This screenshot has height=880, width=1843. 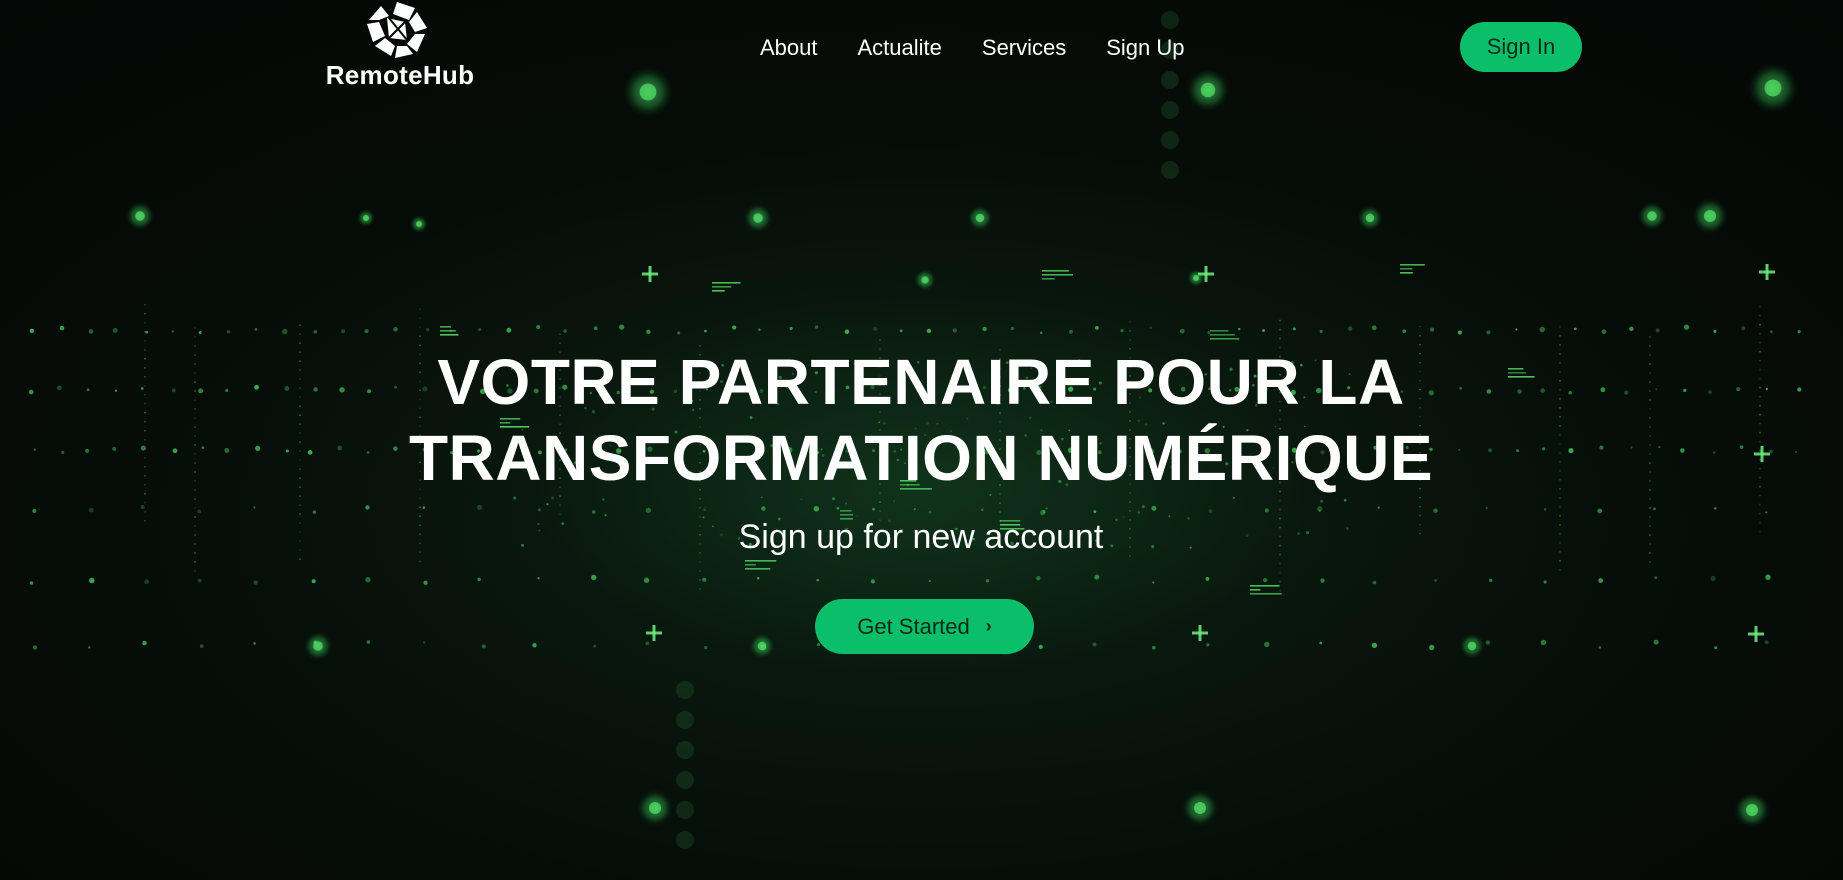 I want to click on nav-item-services: Services, so click(x=1024, y=48).